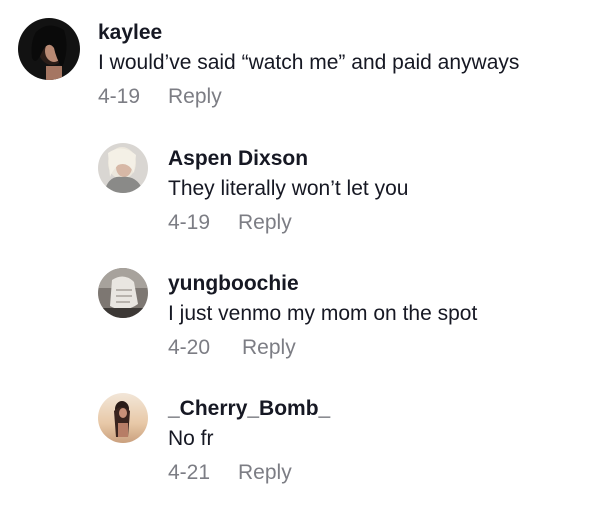 This screenshot has height=510, width=603. What do you see at coordinates (308, 33) in the screenshot?
I see `comment-username: kaylee` at bounding box center [308, 33].